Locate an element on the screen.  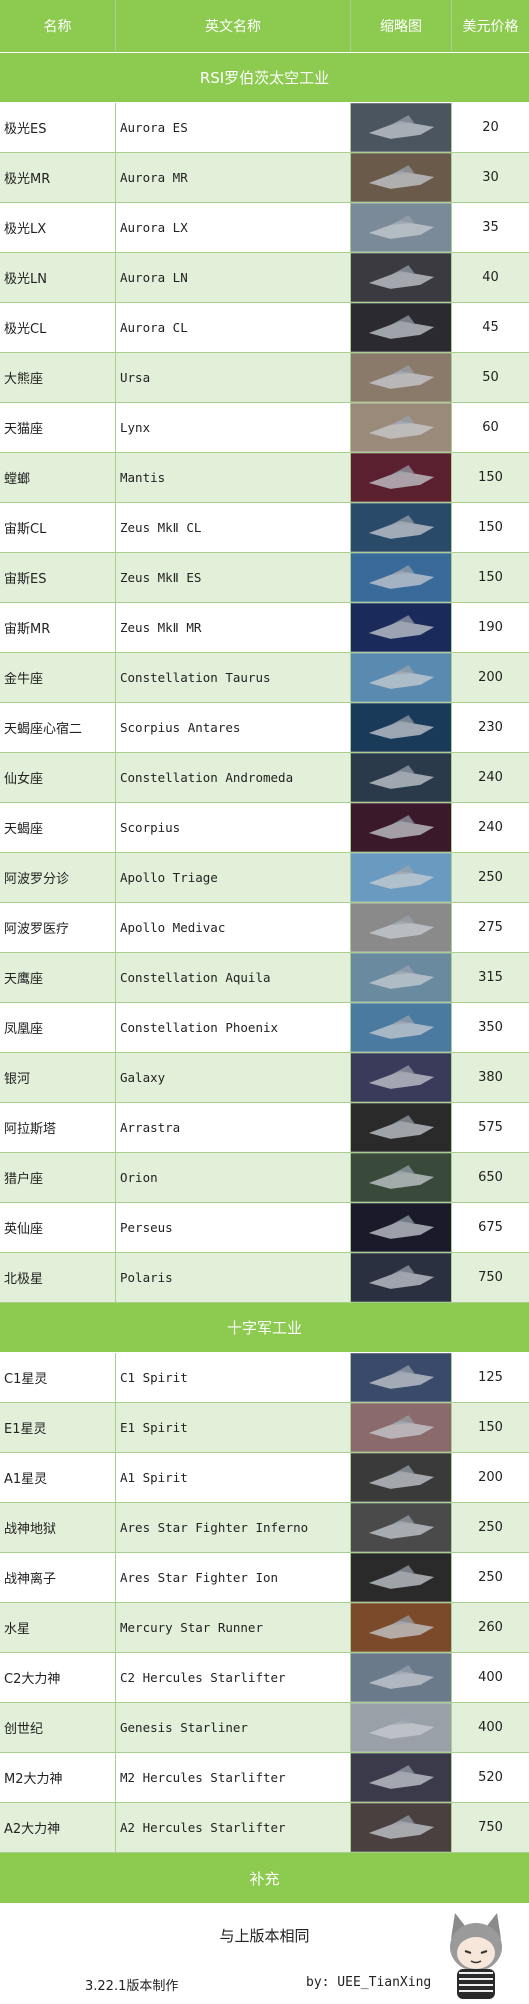
header-en-name: 英文名称 is located at coordinates (233, 26).